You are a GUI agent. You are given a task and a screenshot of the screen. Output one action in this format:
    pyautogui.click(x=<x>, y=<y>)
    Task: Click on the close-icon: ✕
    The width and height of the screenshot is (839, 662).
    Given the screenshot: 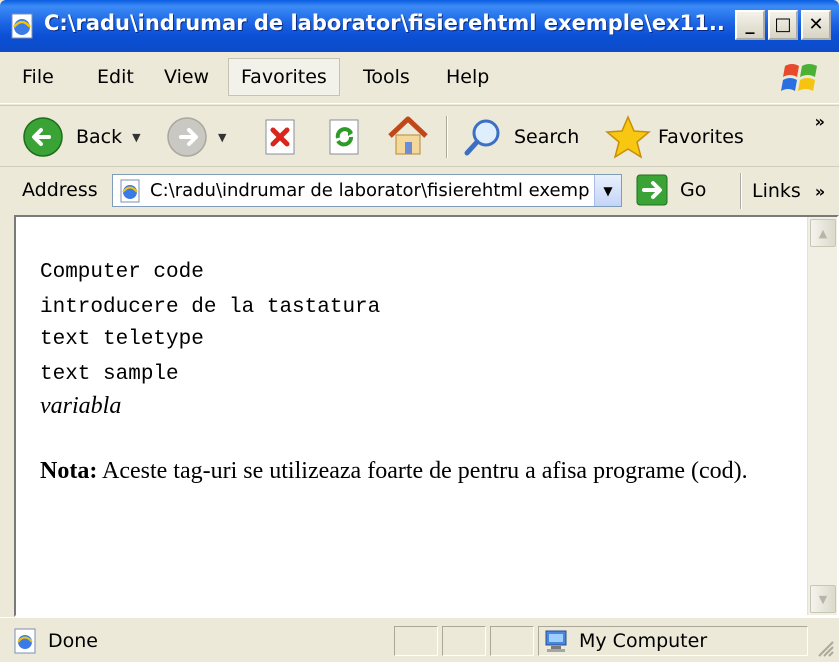 What is the action you would take?
    pyautogui.click(x=816, y=24)
    